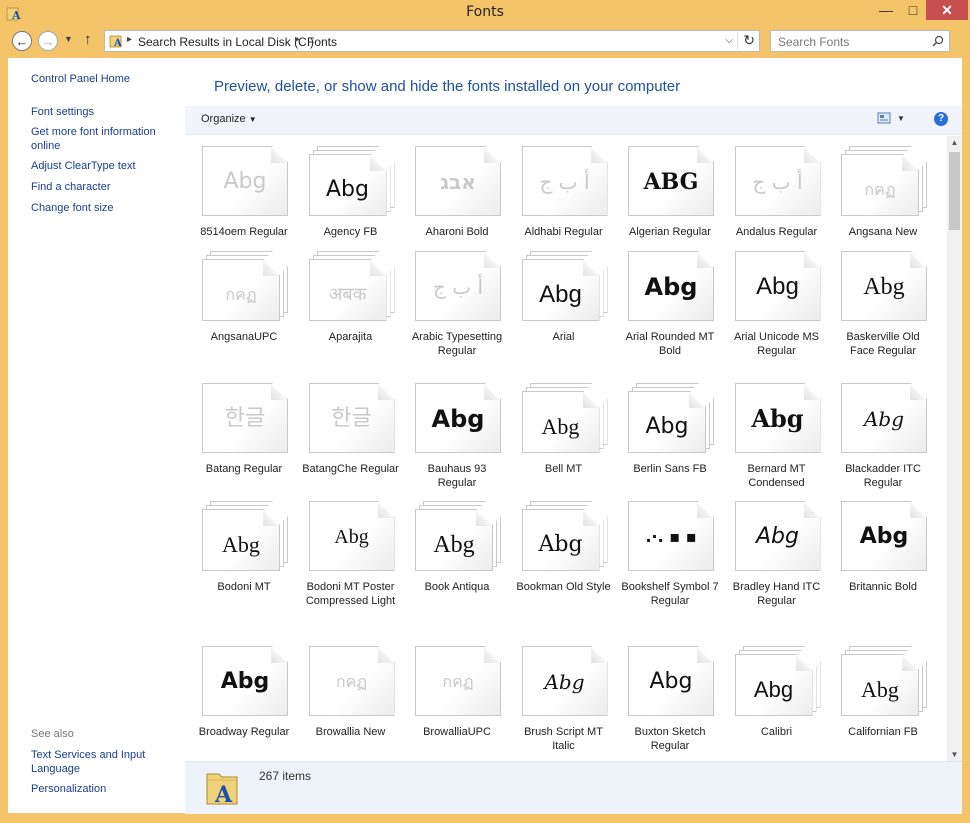 This screenshot has height=823, width=970. Describe the element at coordinates (229, 119) in the screenshot. I see `organize-button: Organize ▼` at that location.